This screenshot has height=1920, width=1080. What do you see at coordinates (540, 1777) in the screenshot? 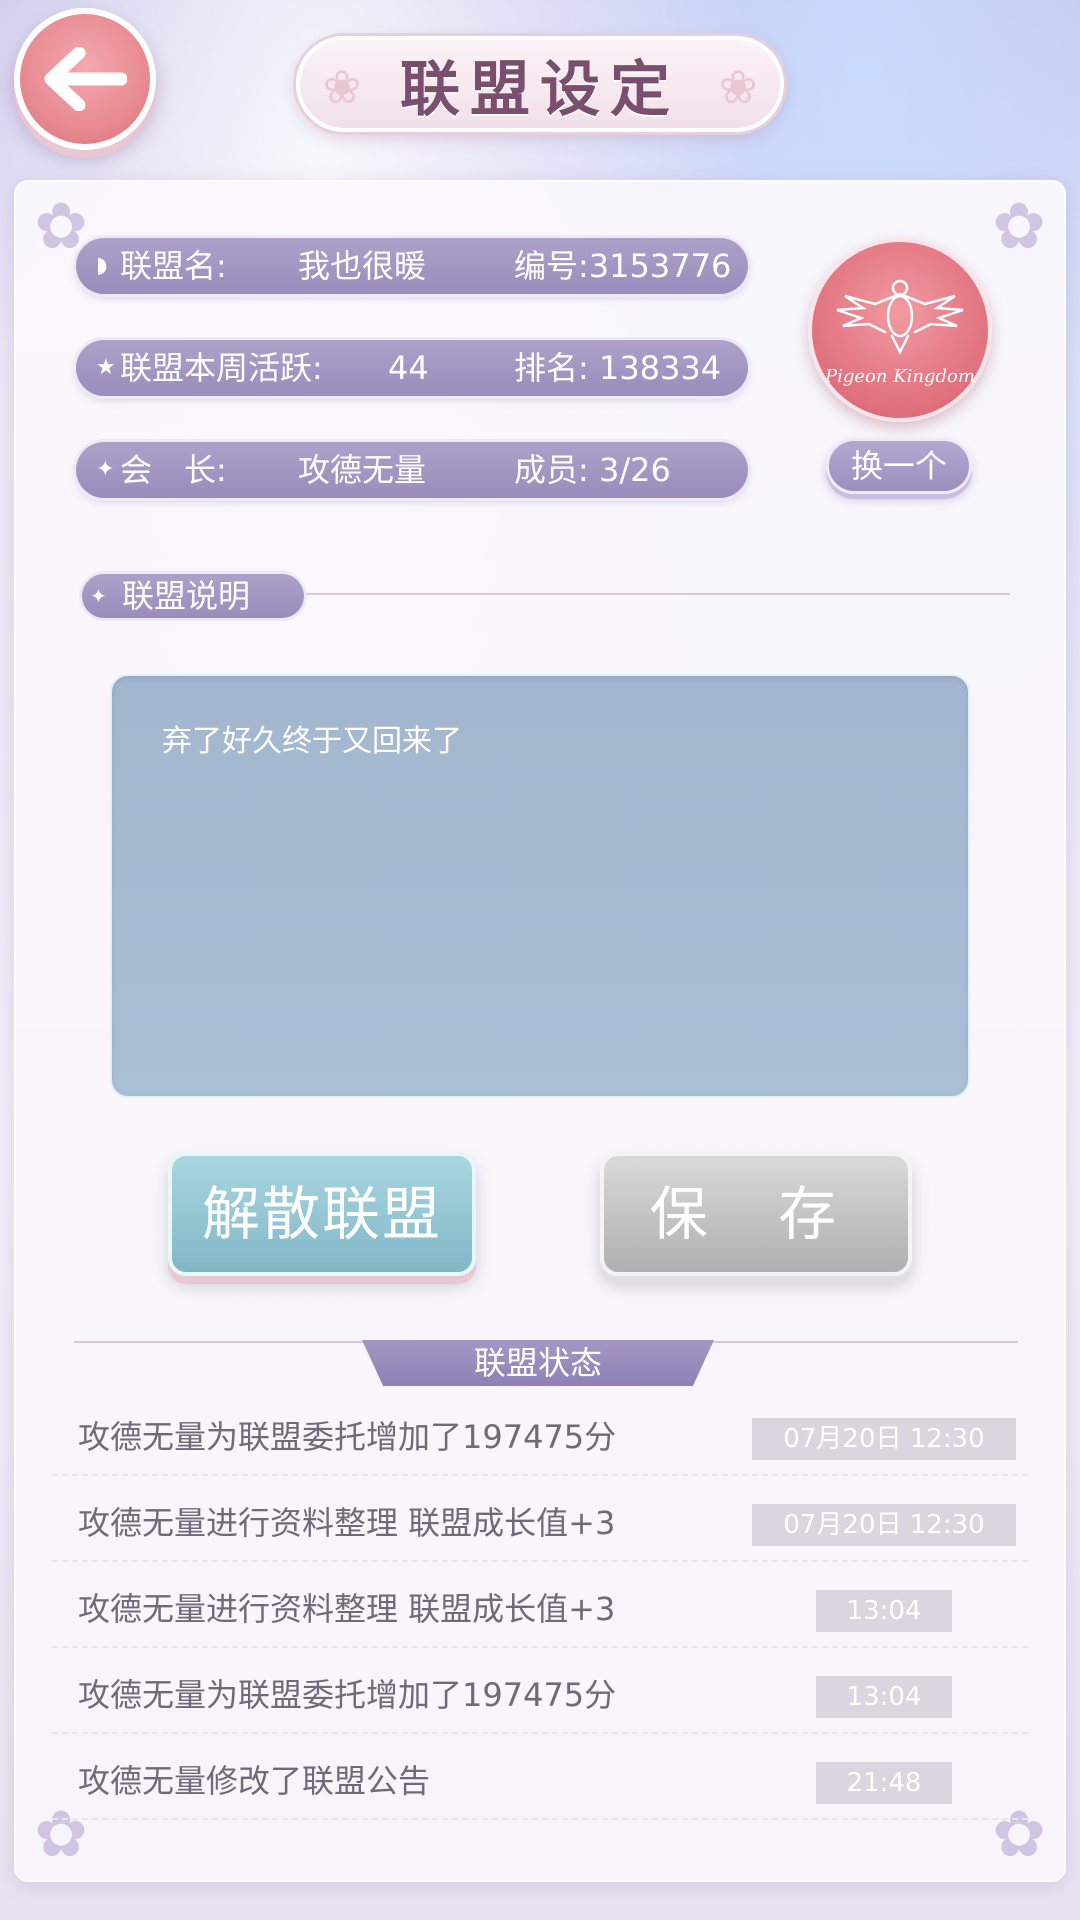
I see `status-log-item: 攻德无量修改了联盟公告 21:48` at bounding box center [540, 1777].